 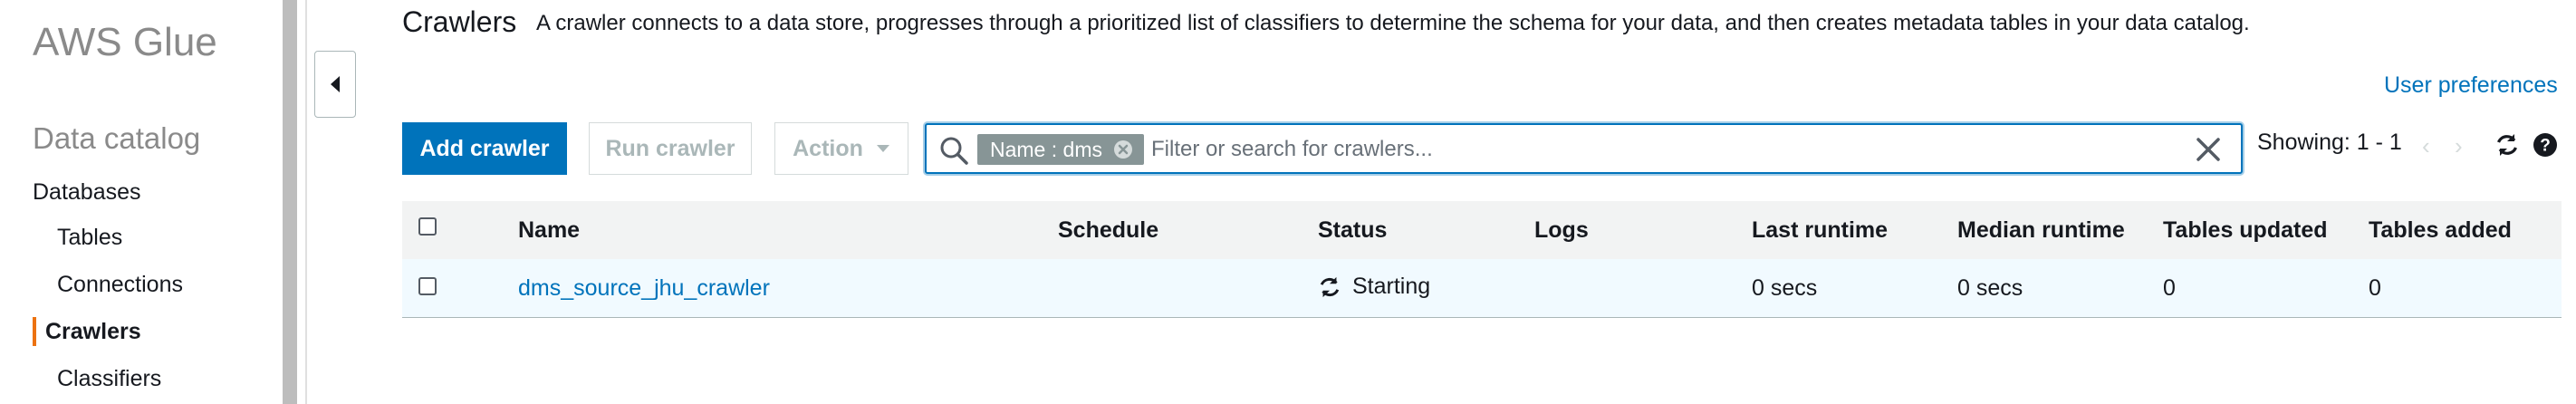 I want to click on sidebar-item-classifiers: Classifiers, so click(x=109, y=379).